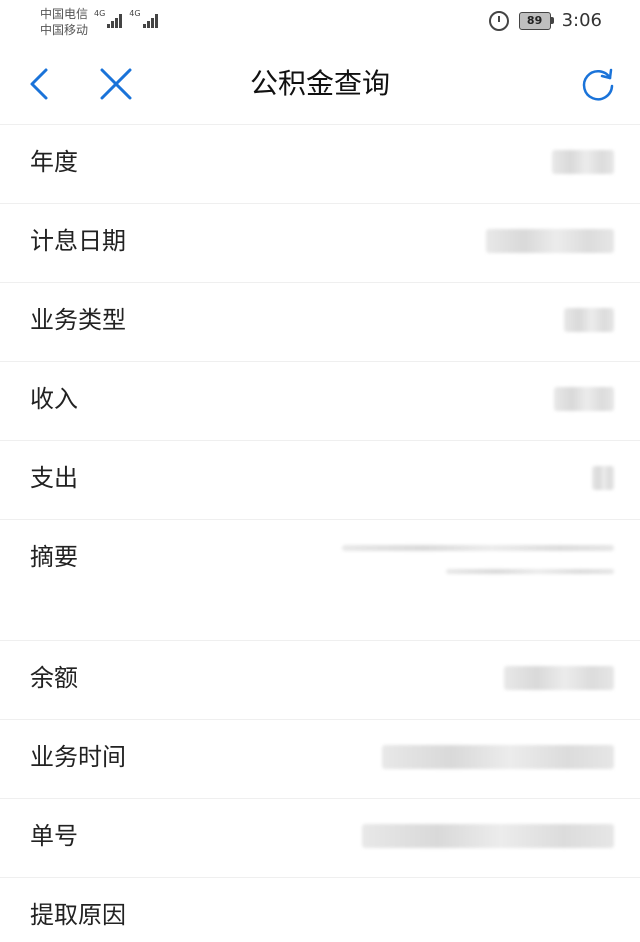 The height and width of the screenshot is (942, 640). I want to click on nav-bar: 公积金查询, so click(320, 85).